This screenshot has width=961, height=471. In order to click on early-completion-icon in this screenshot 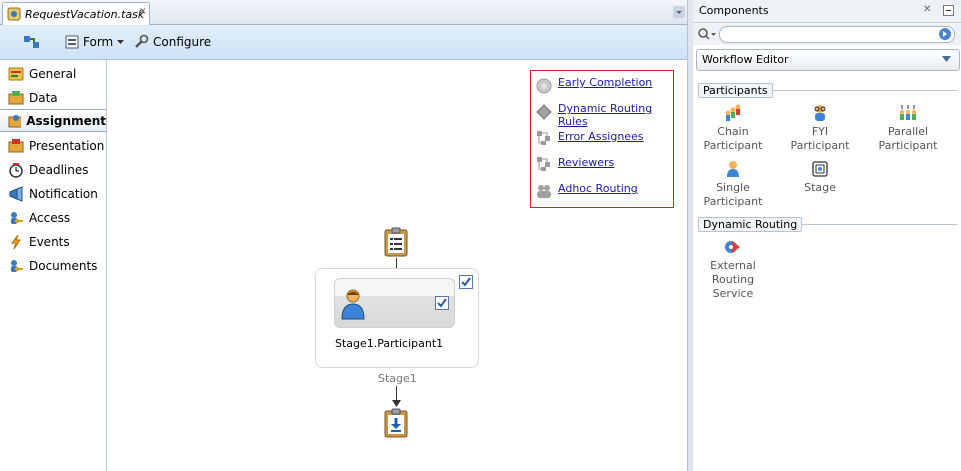, I will do `click(544, 86)`.